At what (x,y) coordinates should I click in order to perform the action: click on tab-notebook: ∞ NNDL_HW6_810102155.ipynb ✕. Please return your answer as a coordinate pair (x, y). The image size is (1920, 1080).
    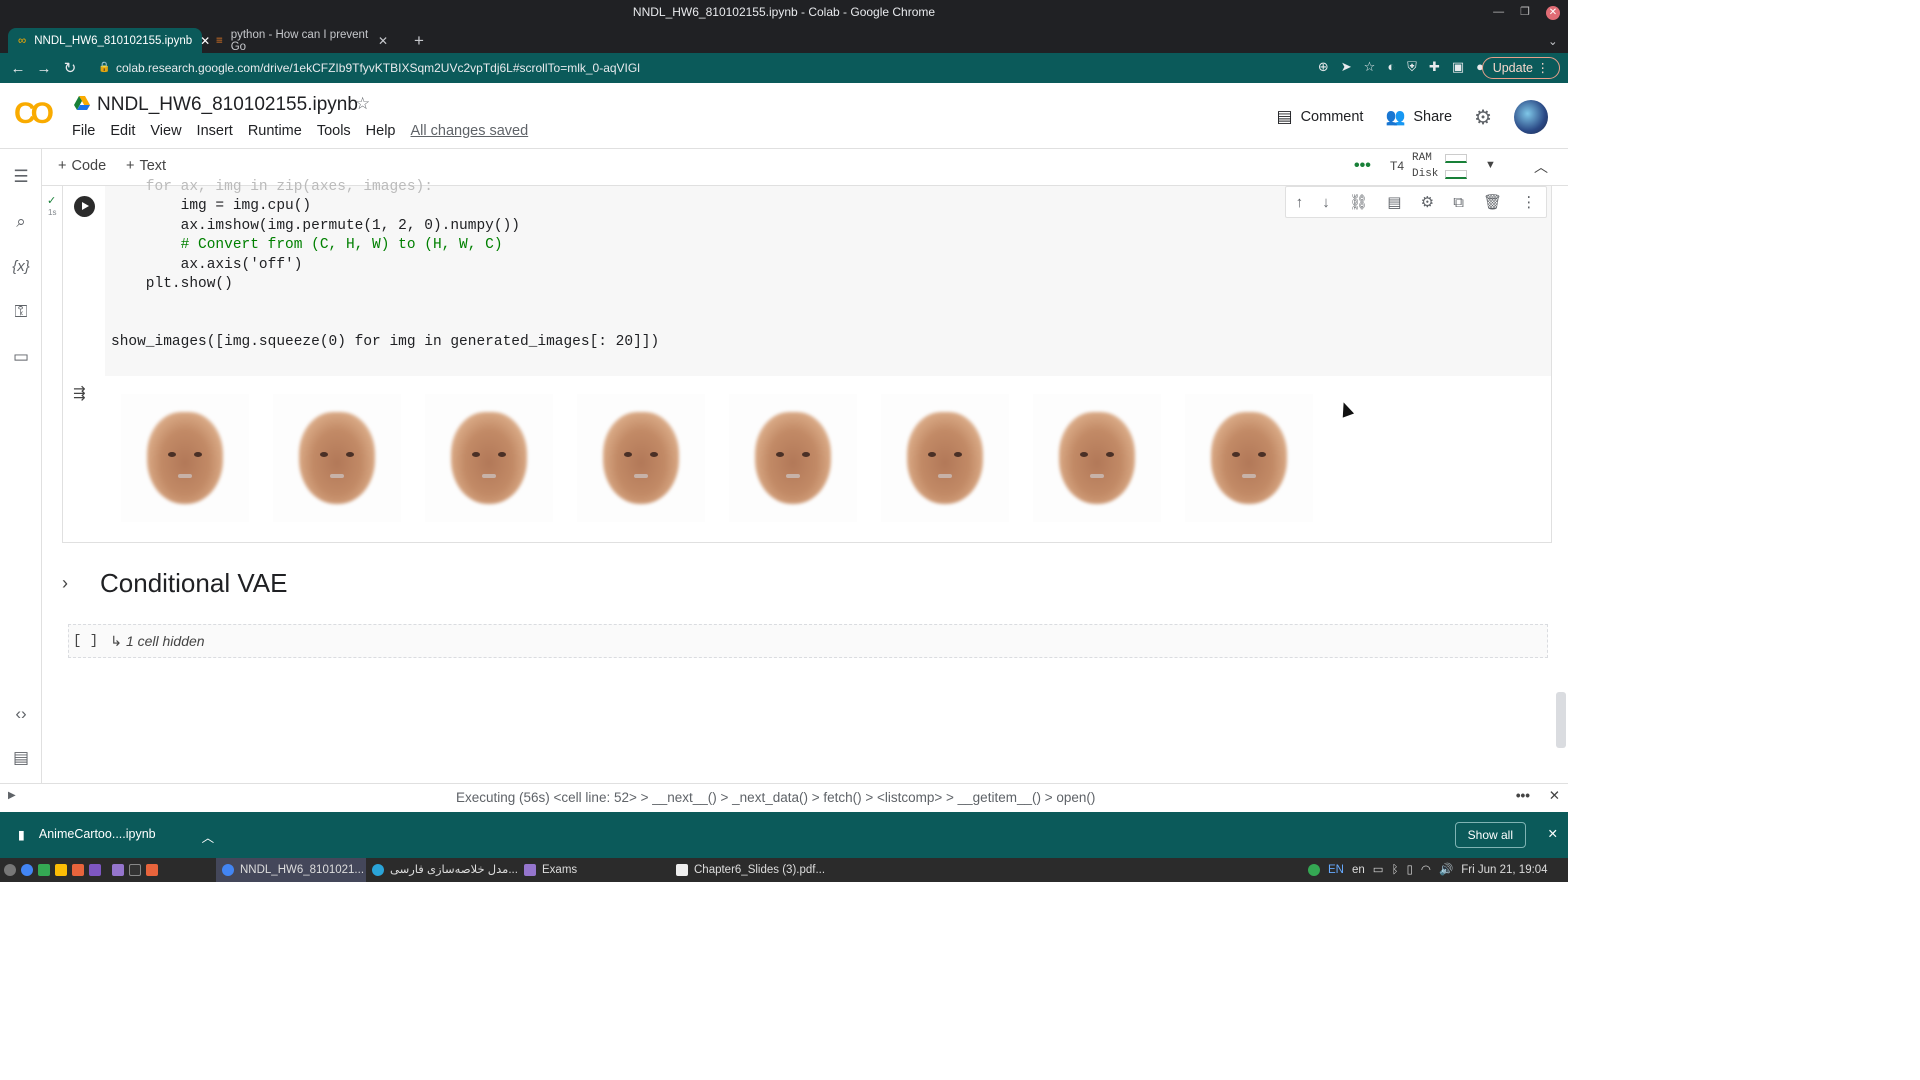
    Looking at the image, I should click on (109, 40).